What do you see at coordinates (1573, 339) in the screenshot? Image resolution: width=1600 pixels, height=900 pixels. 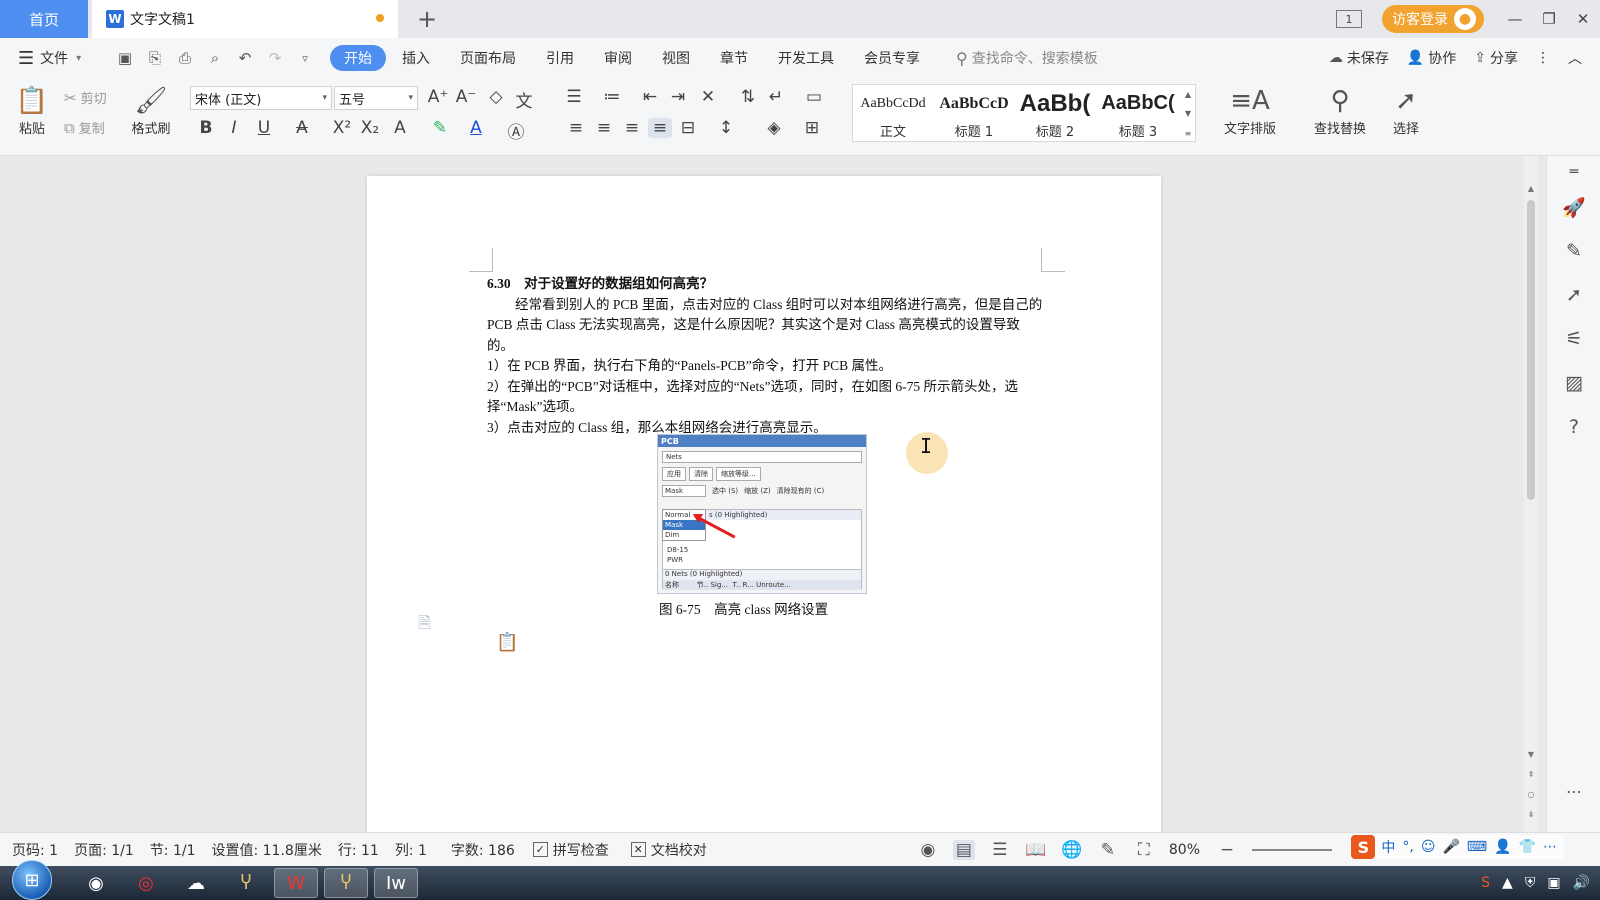 I see `settings-sliders-icon: ⚟` at bounding box center [1573, 339].